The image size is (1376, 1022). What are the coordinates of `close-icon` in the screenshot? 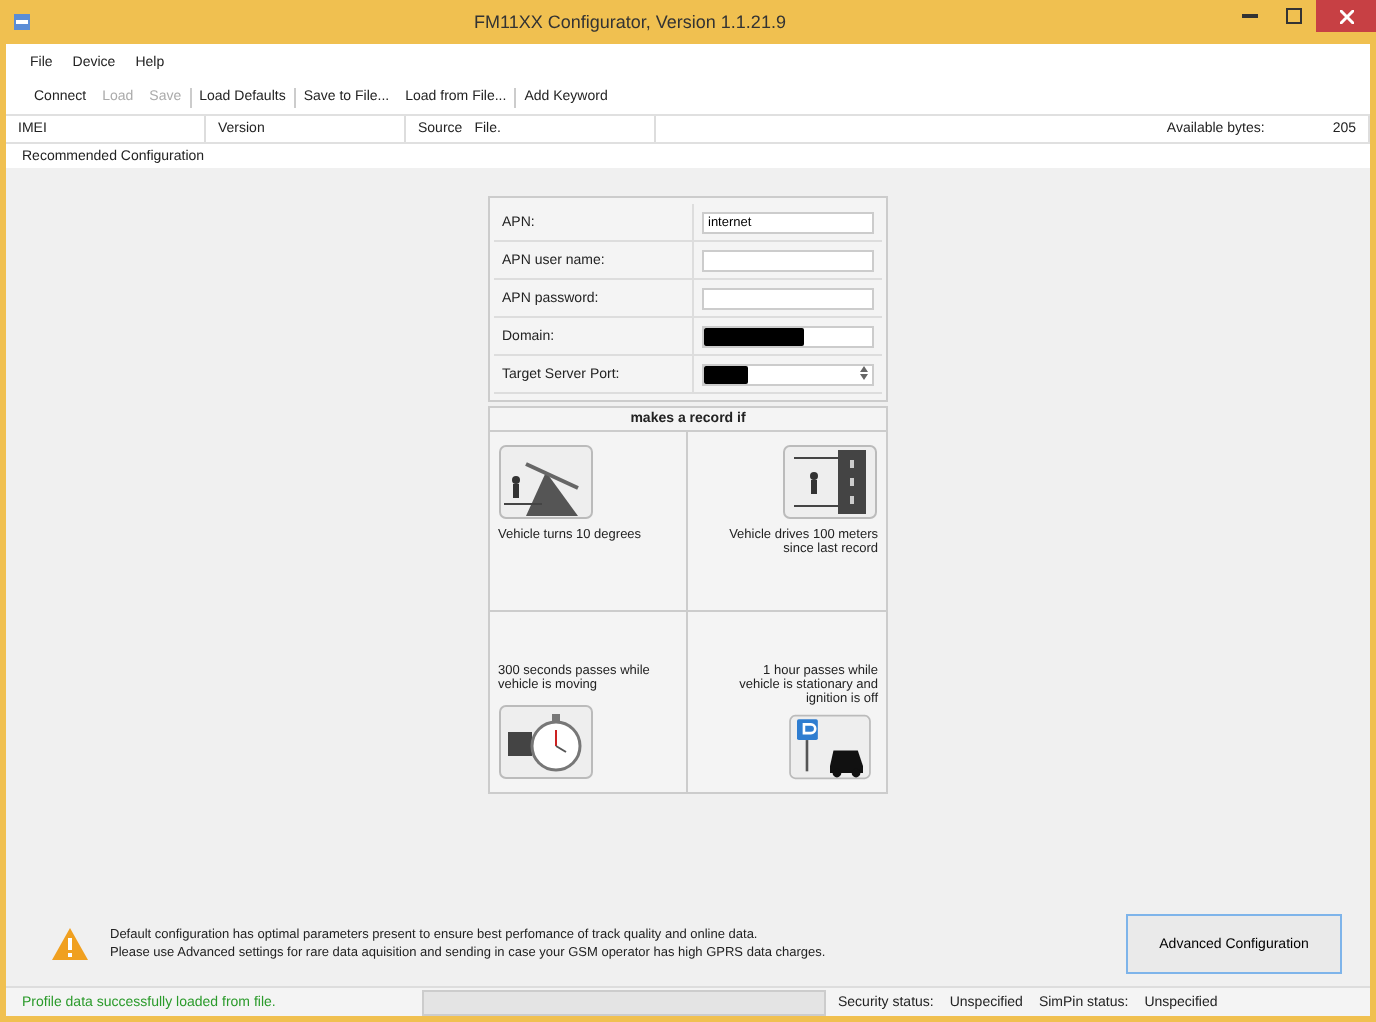 It's located at (1346, 16).